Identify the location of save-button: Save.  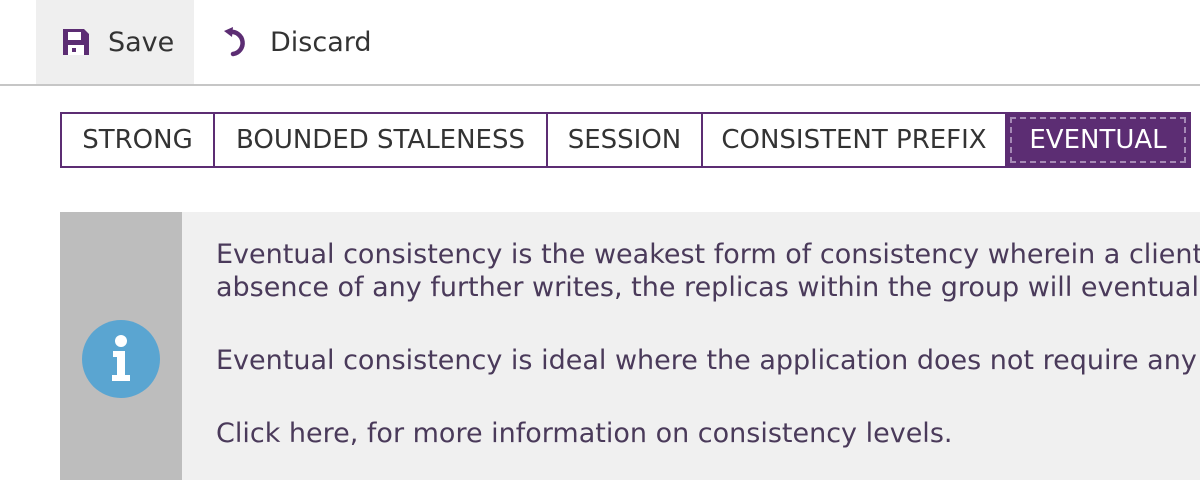
(115, 42).